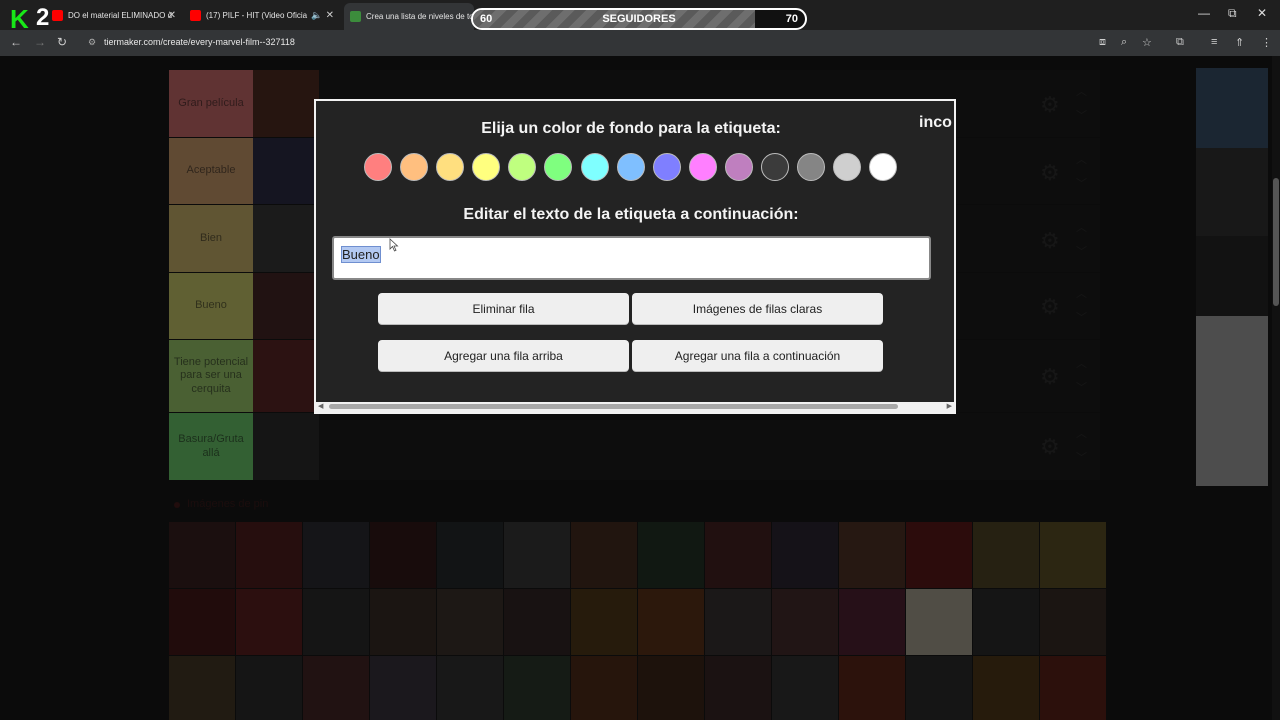  Describe the element at coordinates (409, 16) in the screenshot. I see `browser-tab-3-active: Crea una lista de niveles de tod` at that location.